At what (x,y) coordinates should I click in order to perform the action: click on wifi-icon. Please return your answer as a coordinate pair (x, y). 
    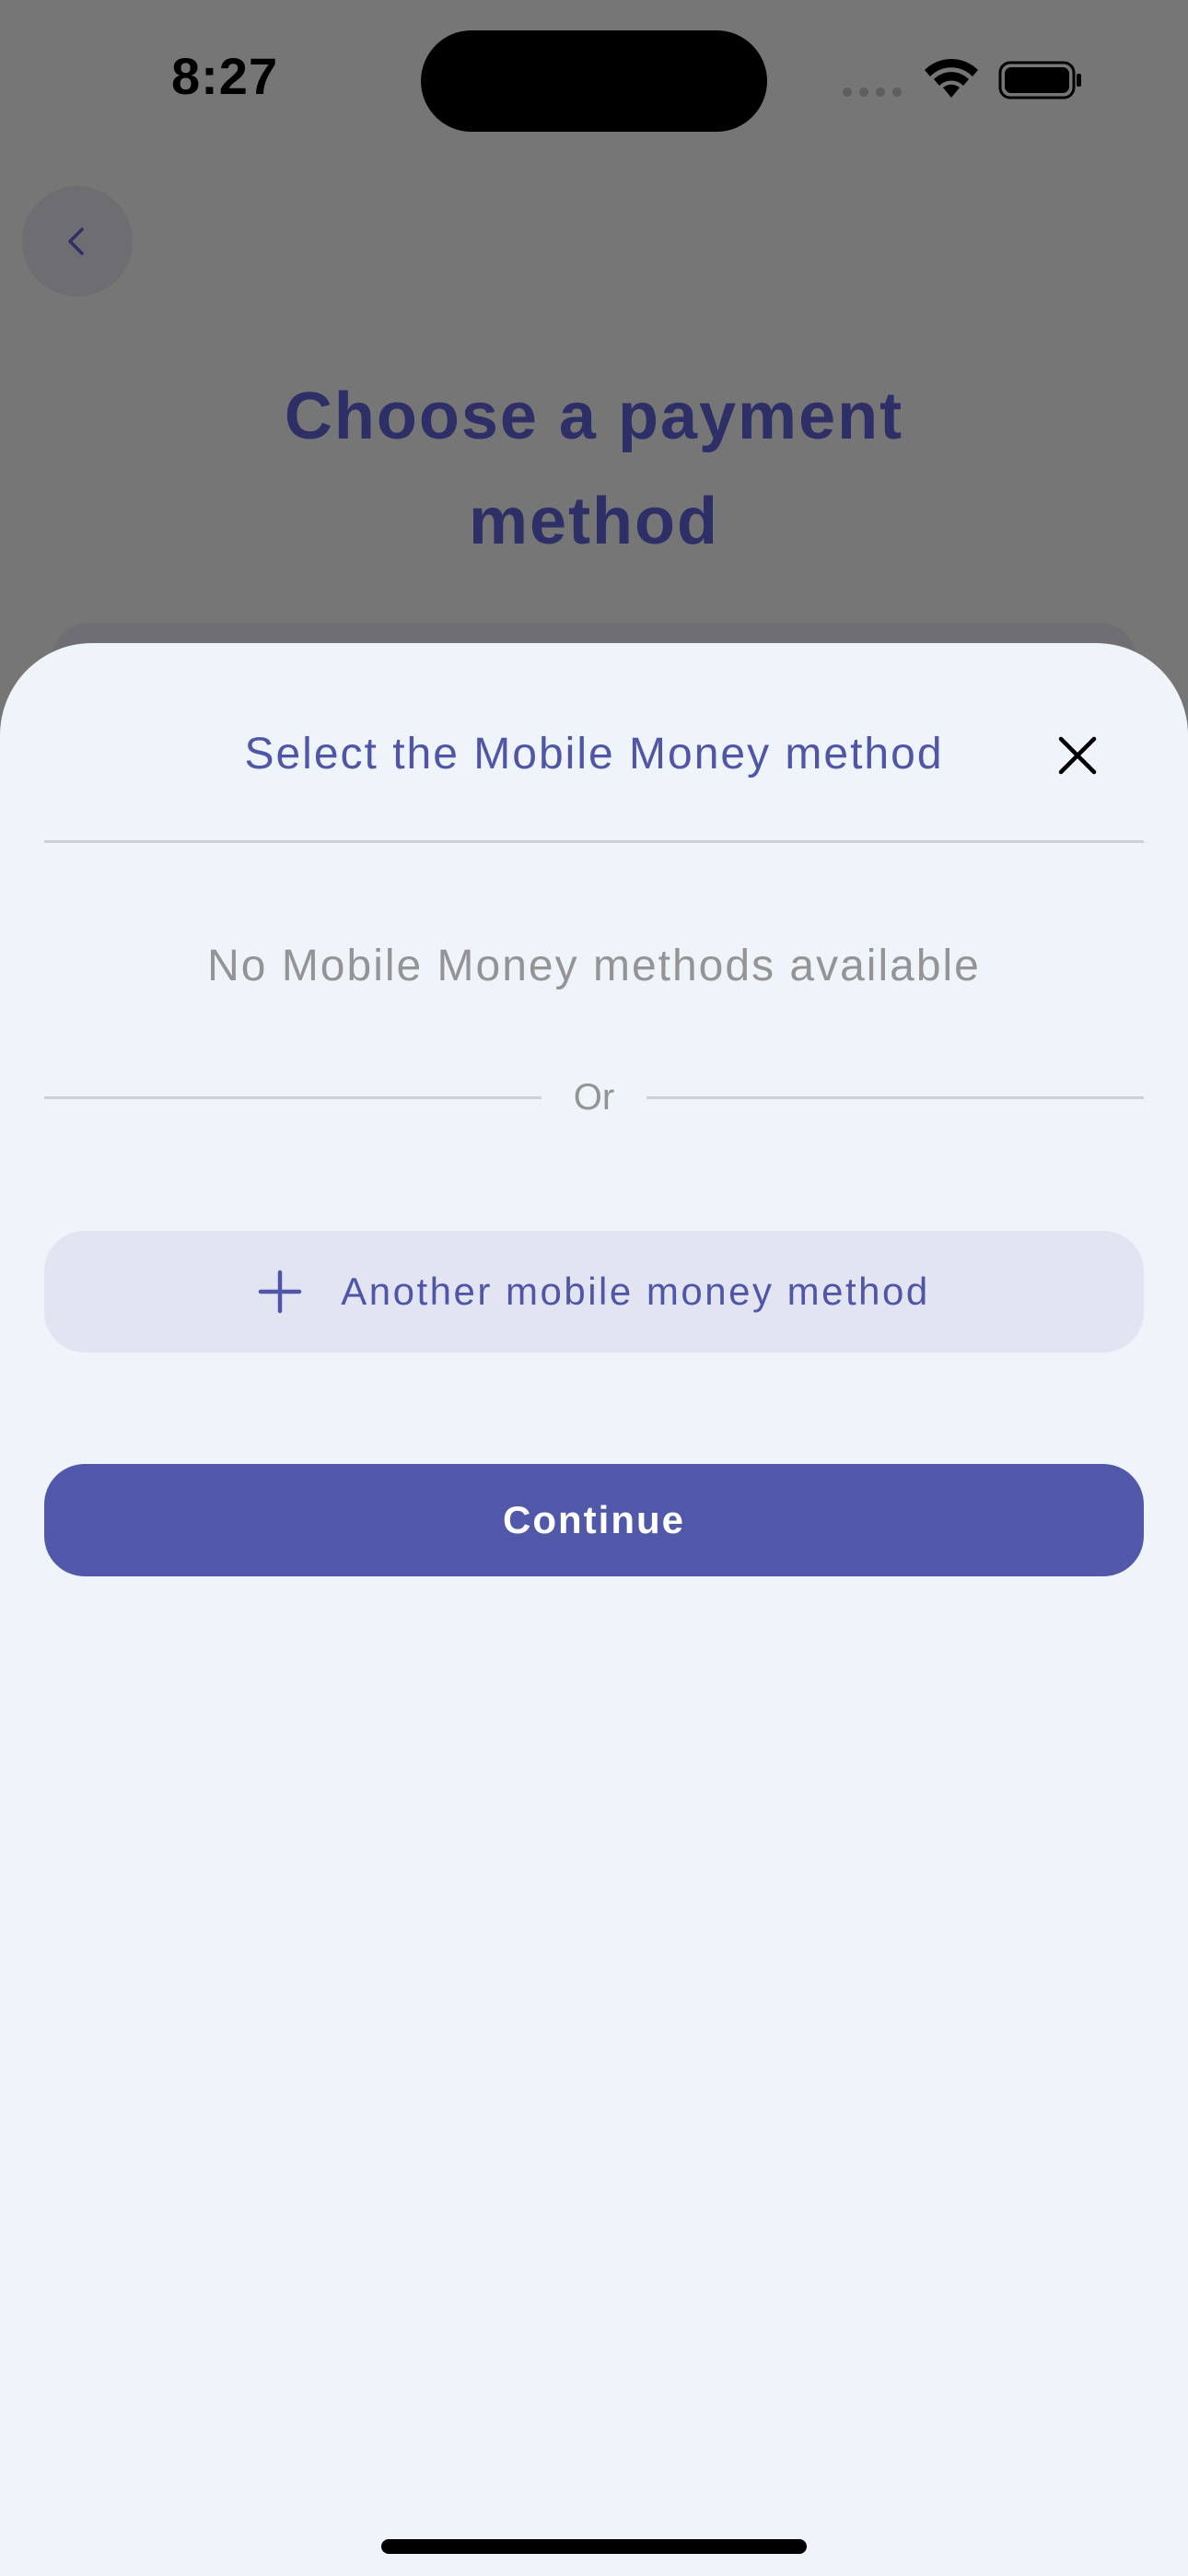
    Looking at the image, I should click on (951, 78).